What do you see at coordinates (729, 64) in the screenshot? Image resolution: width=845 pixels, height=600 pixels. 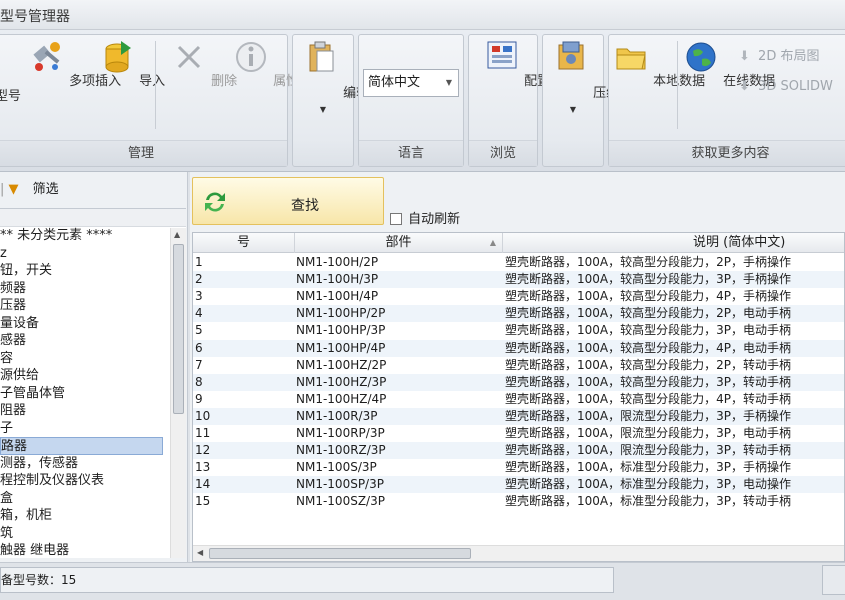 I see `online-data-button: 在线数据` at bounding box center [729, 64].